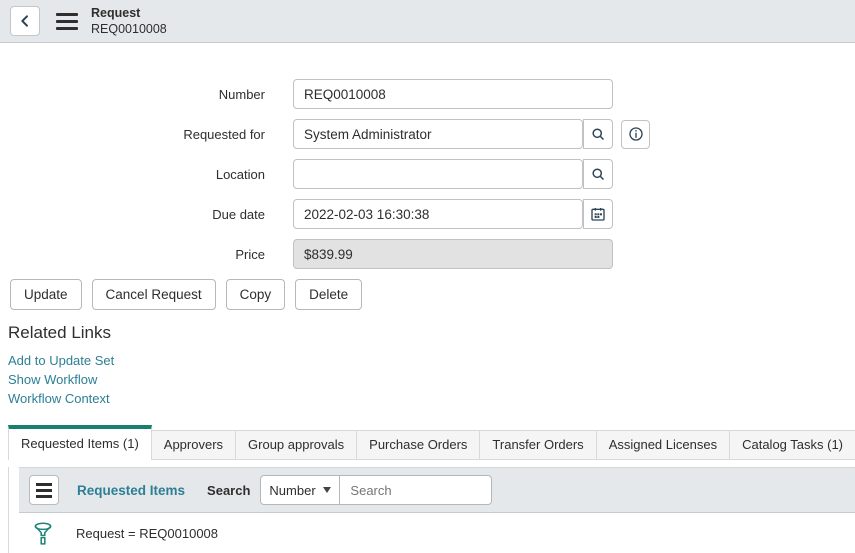  What do you see at coordinates (43, 534) in the screenshot?
I see `filter-funnel-icon` at bounding box center [43, 534].